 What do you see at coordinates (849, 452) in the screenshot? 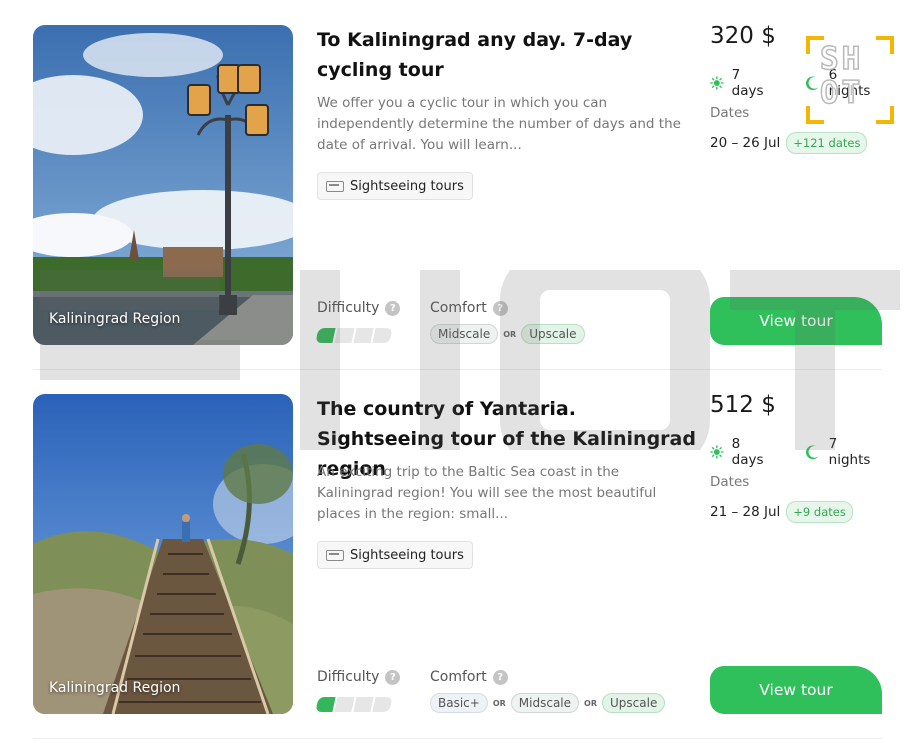
I see `nights-count: 7 nights` at bounding box center [849, 452].